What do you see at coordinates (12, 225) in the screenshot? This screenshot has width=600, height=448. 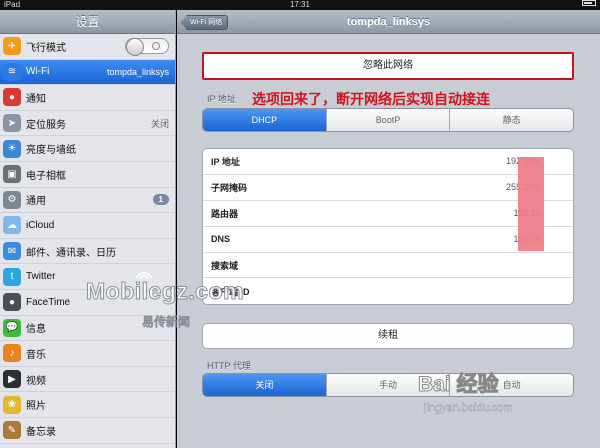 I see `cloud-icon: ☁` at bounding box center [12, 225].